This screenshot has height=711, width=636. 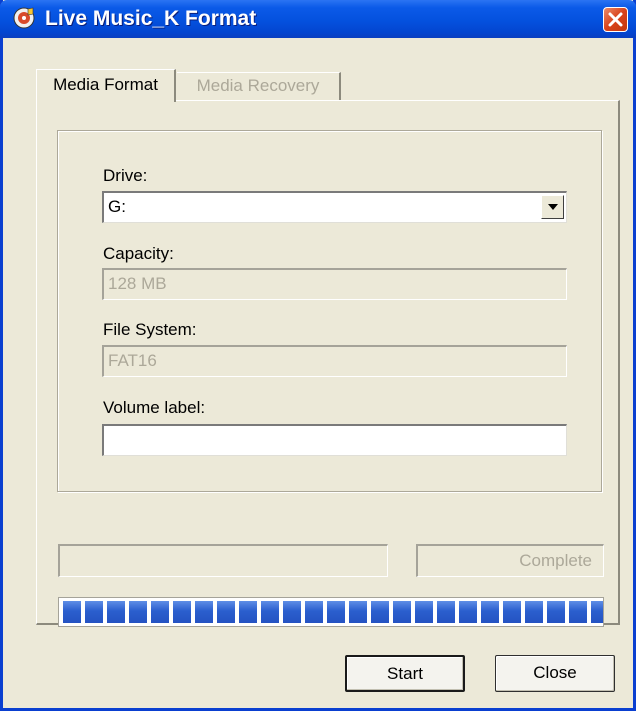 What do you see at coordinates (150, 329) in the screenshot?
I see `file-system-label: File System:` at bounding box center [150, 329].